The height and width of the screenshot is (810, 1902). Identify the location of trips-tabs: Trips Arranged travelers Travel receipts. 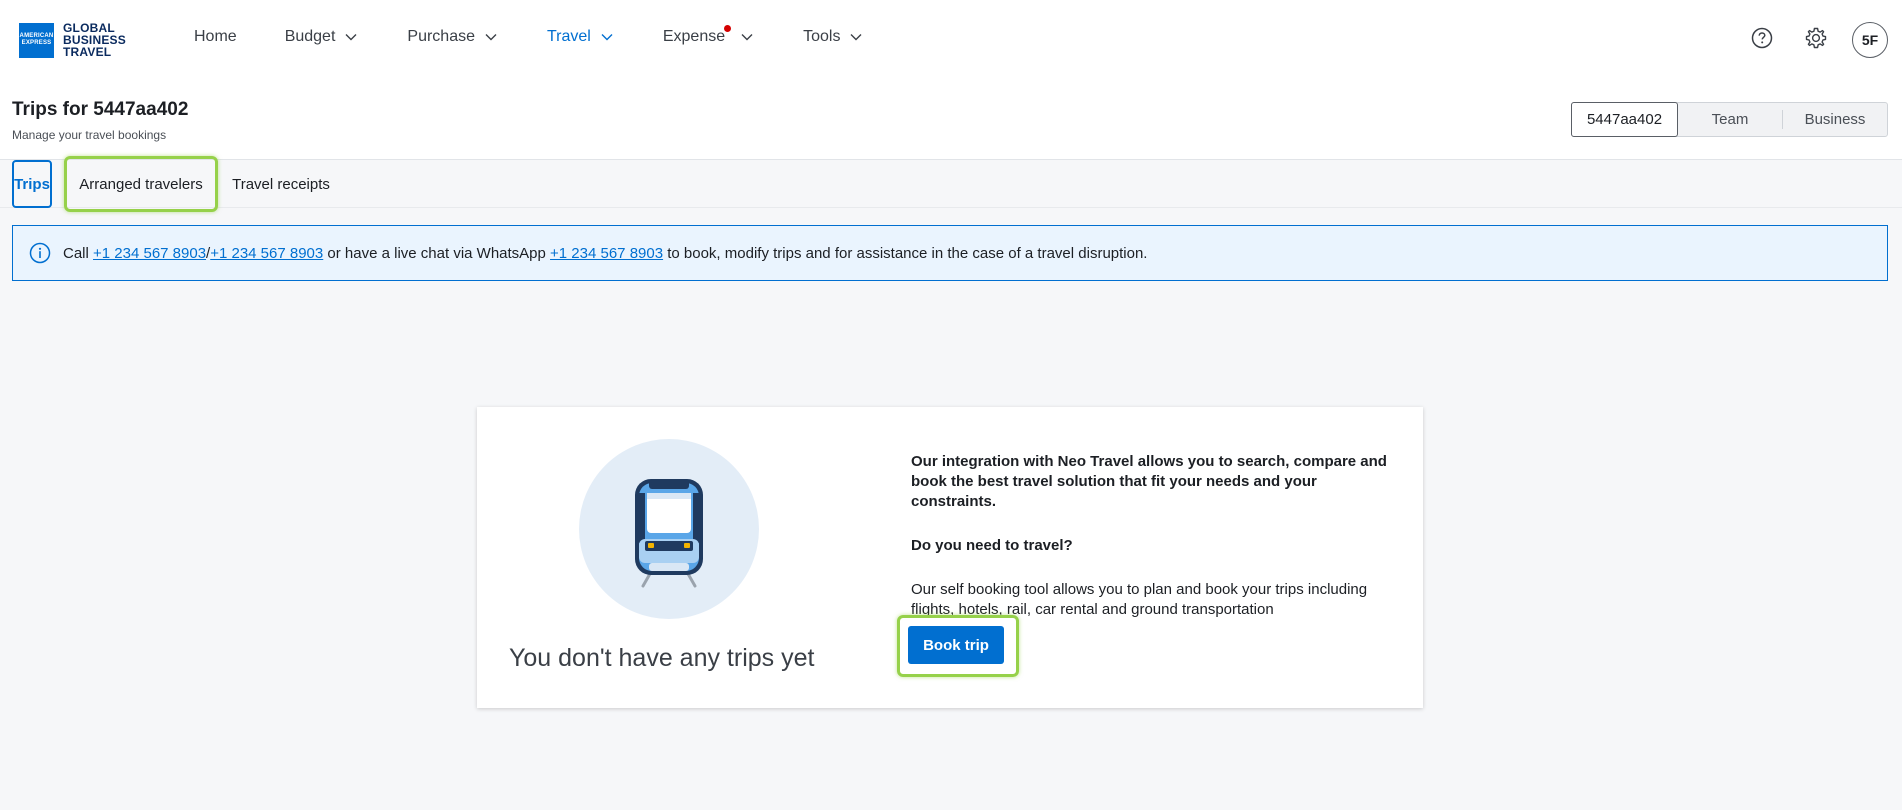
(951, 184).